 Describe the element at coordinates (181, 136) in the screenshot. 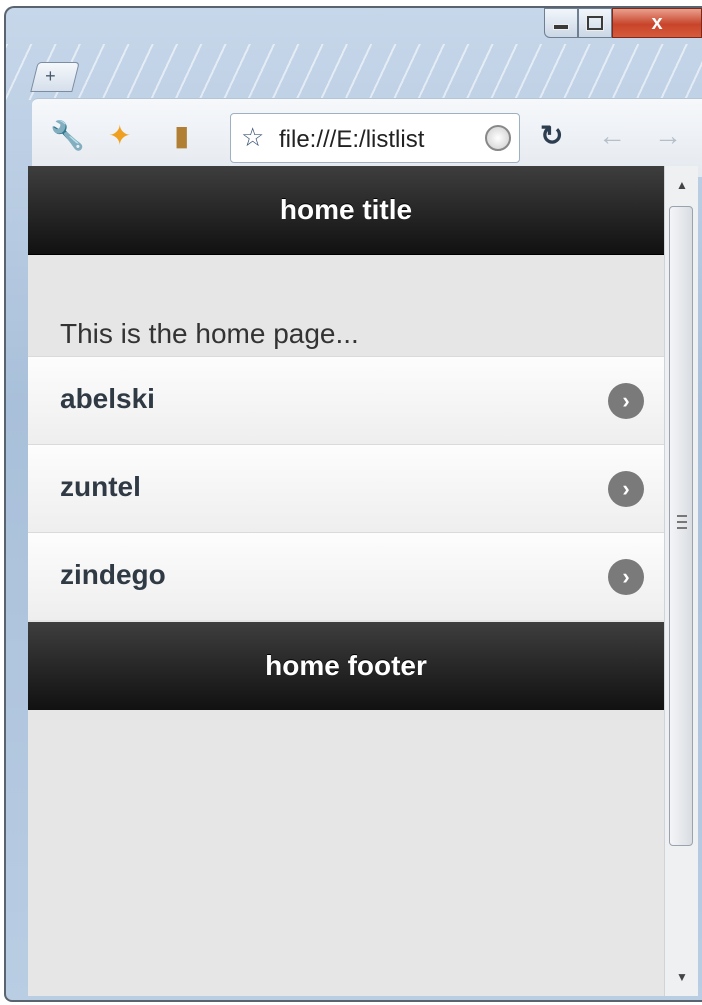

I see `clipboard-icon: ▮` at that location.